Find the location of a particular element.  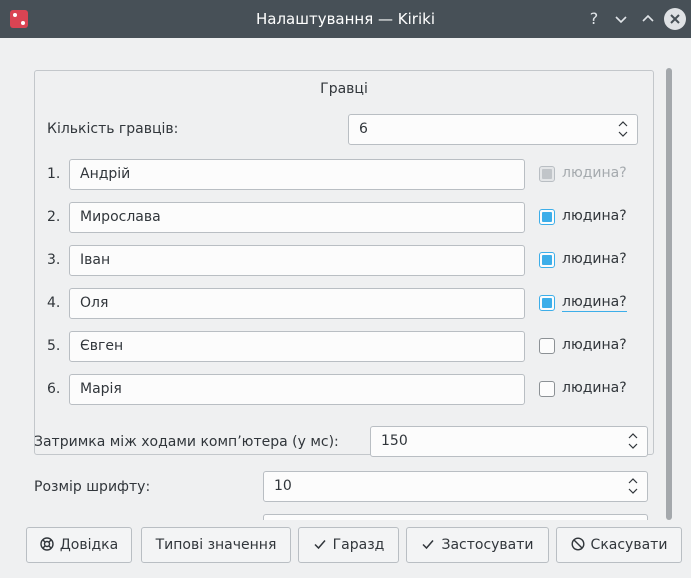

font-size-value: 10 is located at coordinates (283, 486).